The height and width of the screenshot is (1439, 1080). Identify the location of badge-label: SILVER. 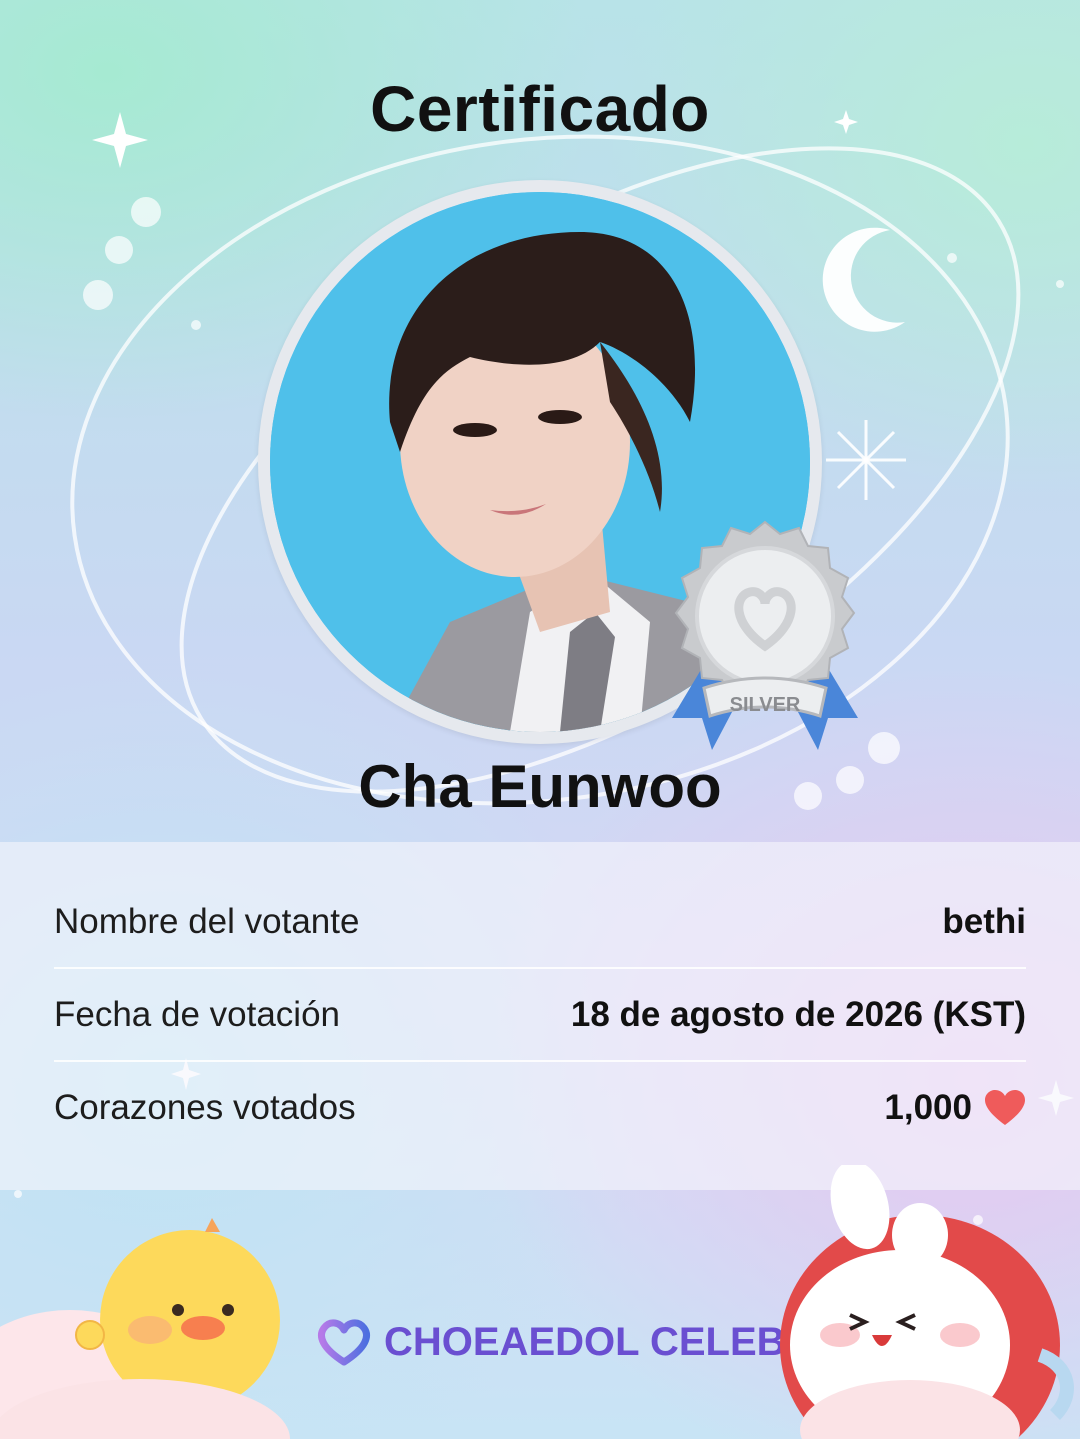
(765, 705).